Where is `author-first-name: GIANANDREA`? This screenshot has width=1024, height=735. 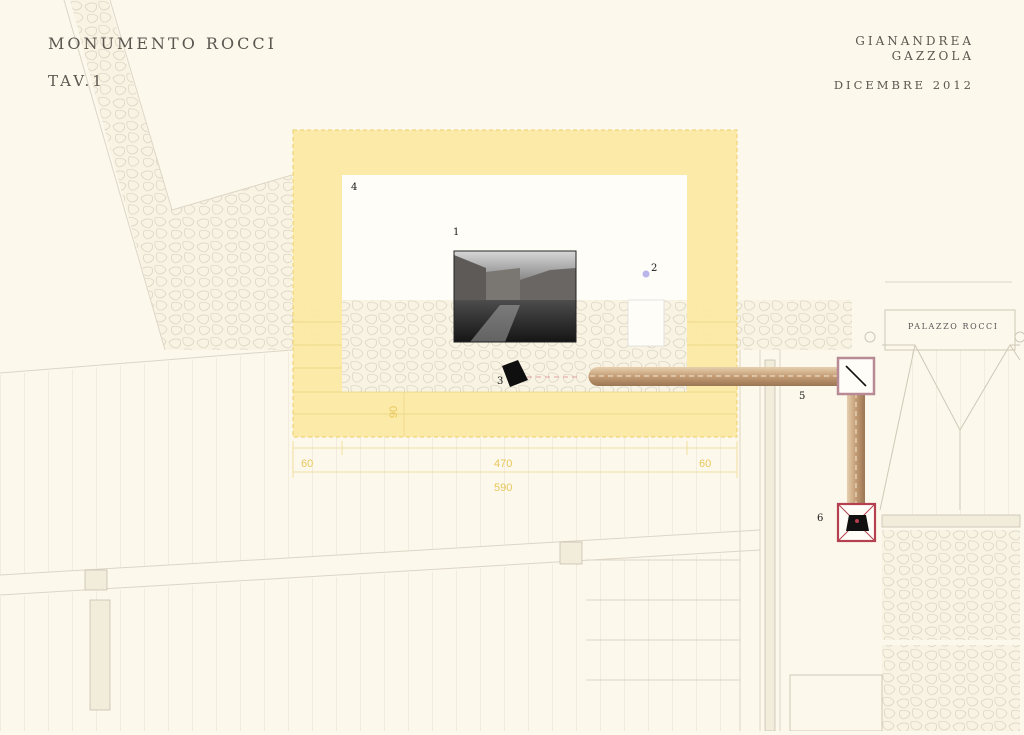 author-first-name: GIANANDREA is located at coordinates (914, 41).